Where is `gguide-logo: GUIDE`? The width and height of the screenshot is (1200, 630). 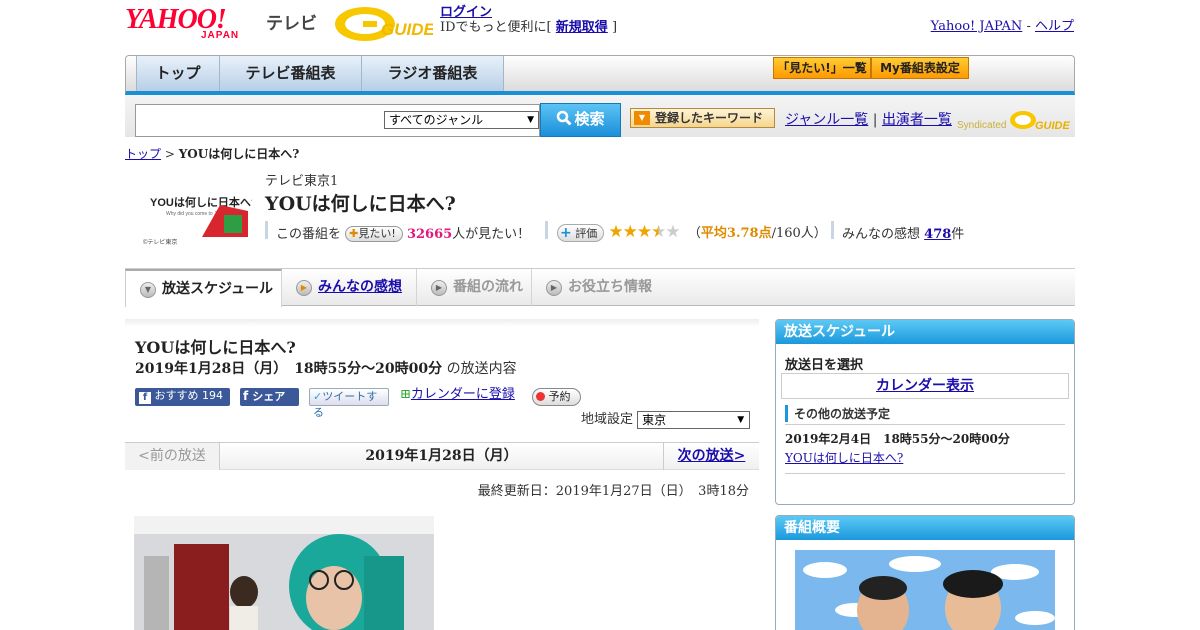 gguide-logo: GUIDE is located at coordinates (384, 24).